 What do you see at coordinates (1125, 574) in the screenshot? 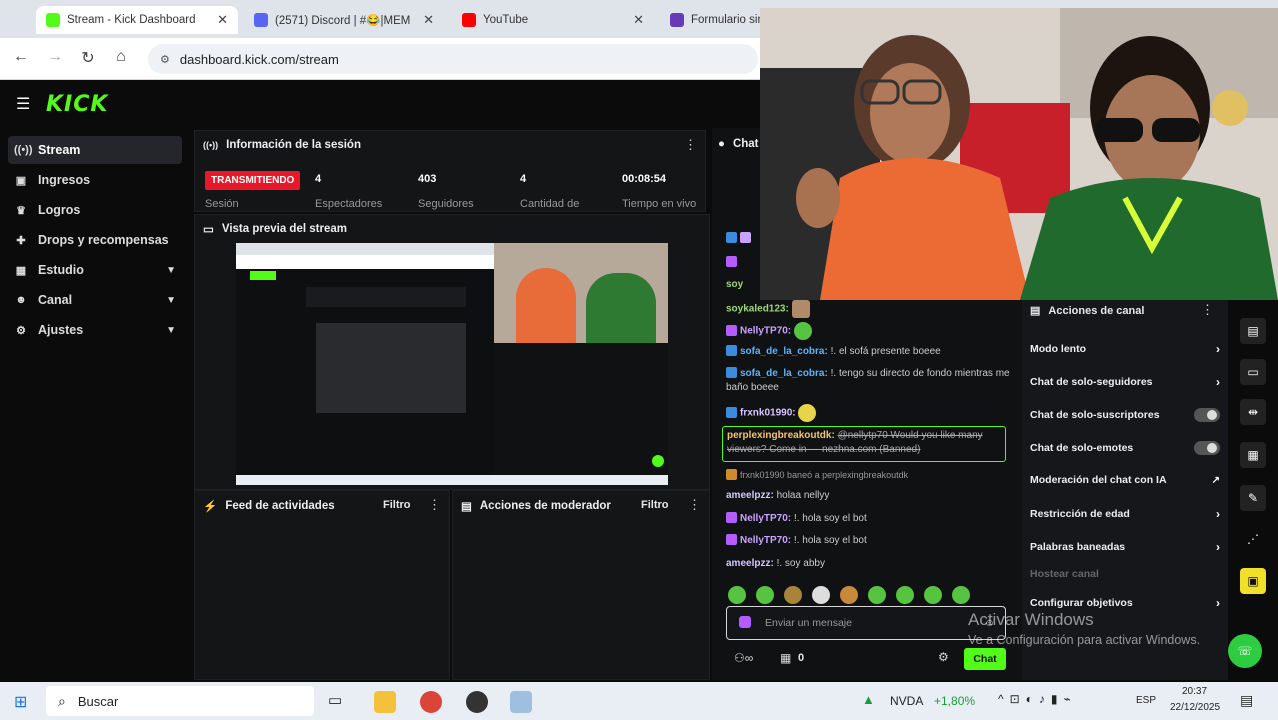
I see `host-channel-row: Hostear canal` at bounding box center [1125, 574].